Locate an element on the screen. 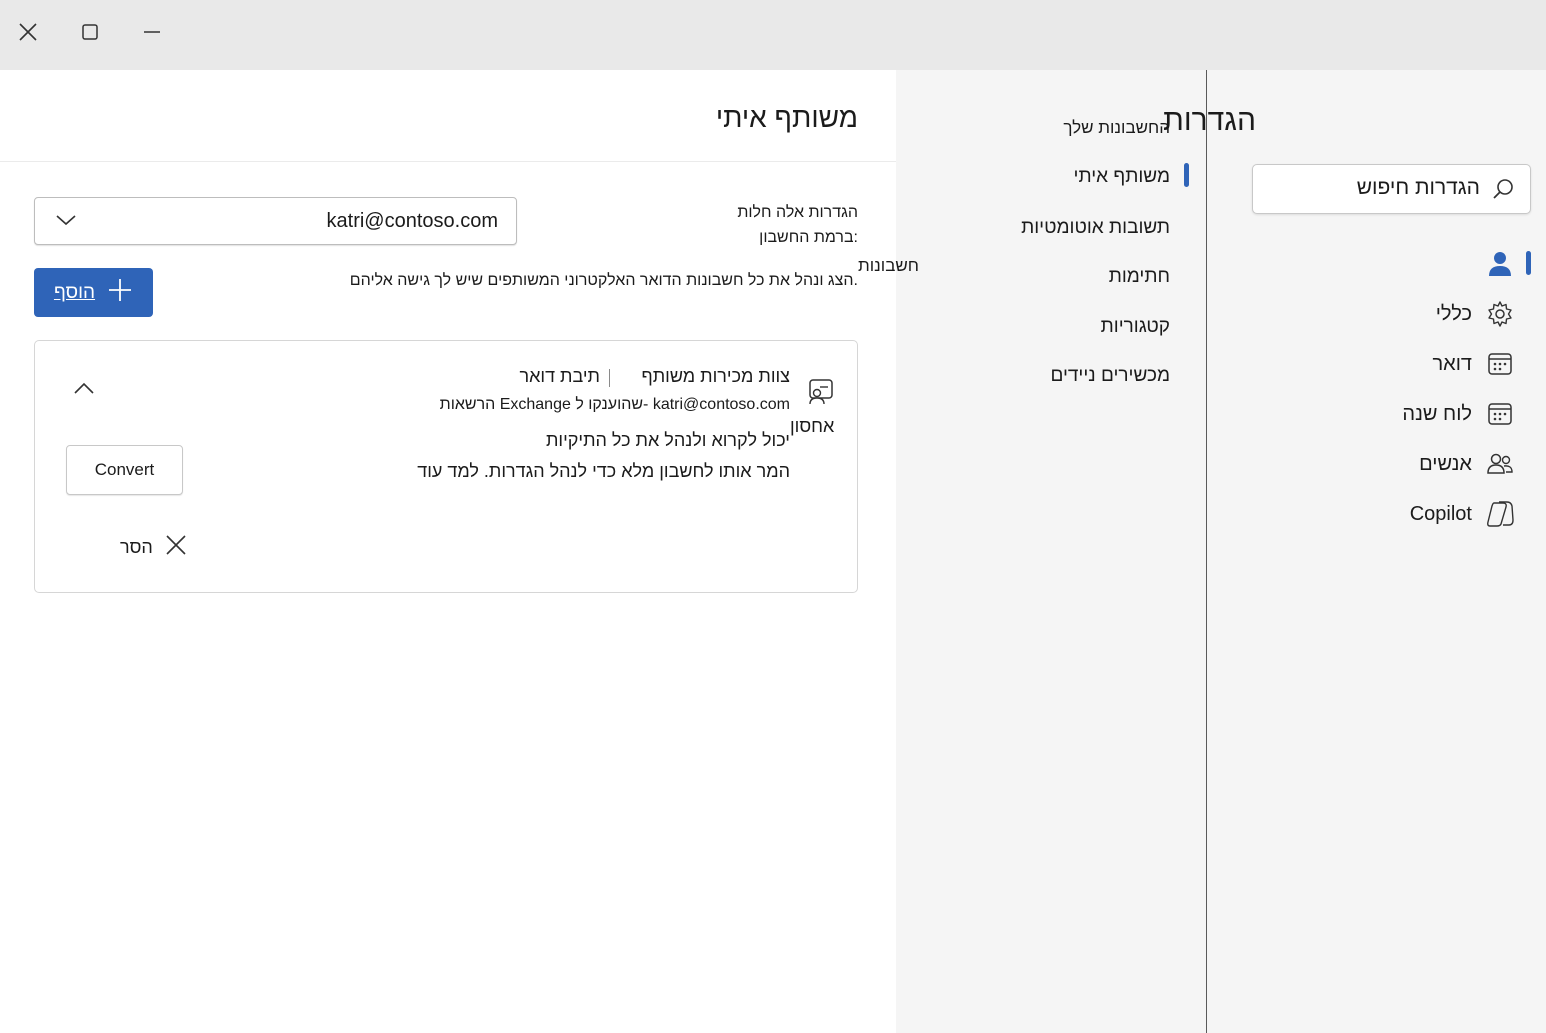 The width and height of the screenshot is (1546, 1033). settings-title: הגדרות is located at coordinates (1209, 120).